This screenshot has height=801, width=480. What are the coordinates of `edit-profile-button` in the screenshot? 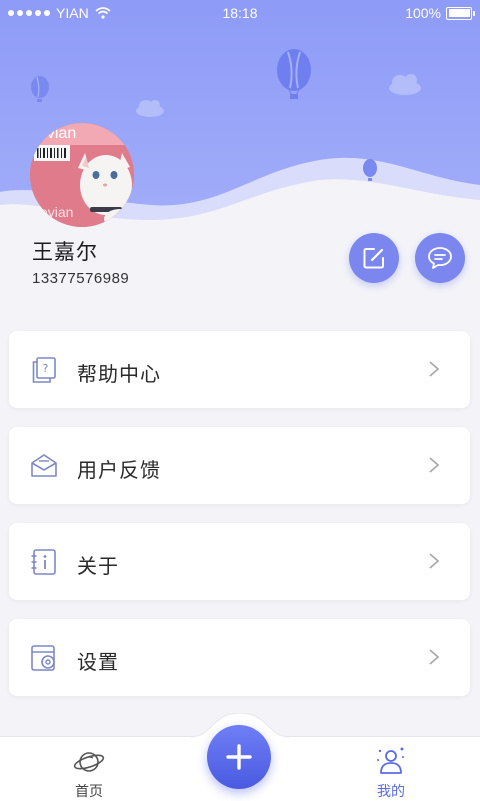 It's located at (374, 258).